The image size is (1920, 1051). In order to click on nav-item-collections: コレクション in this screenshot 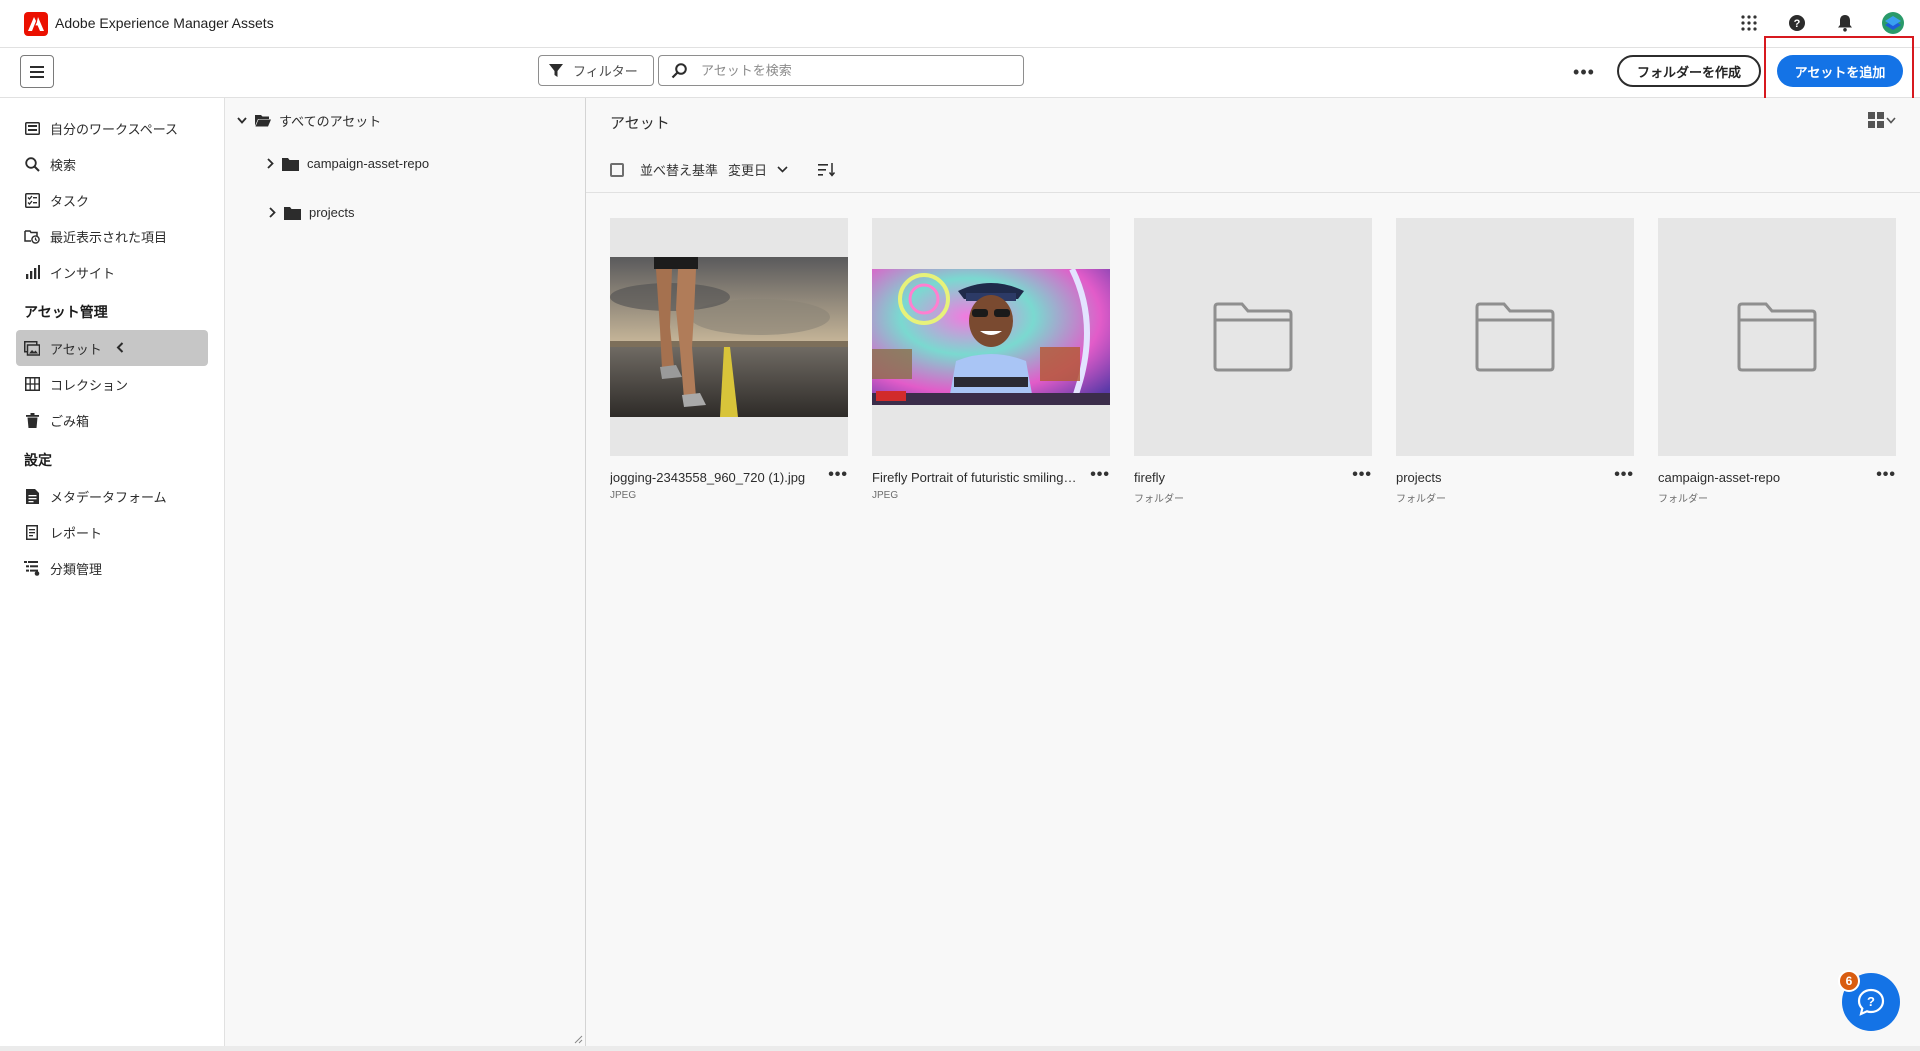, I will do `click(112, 384)`.